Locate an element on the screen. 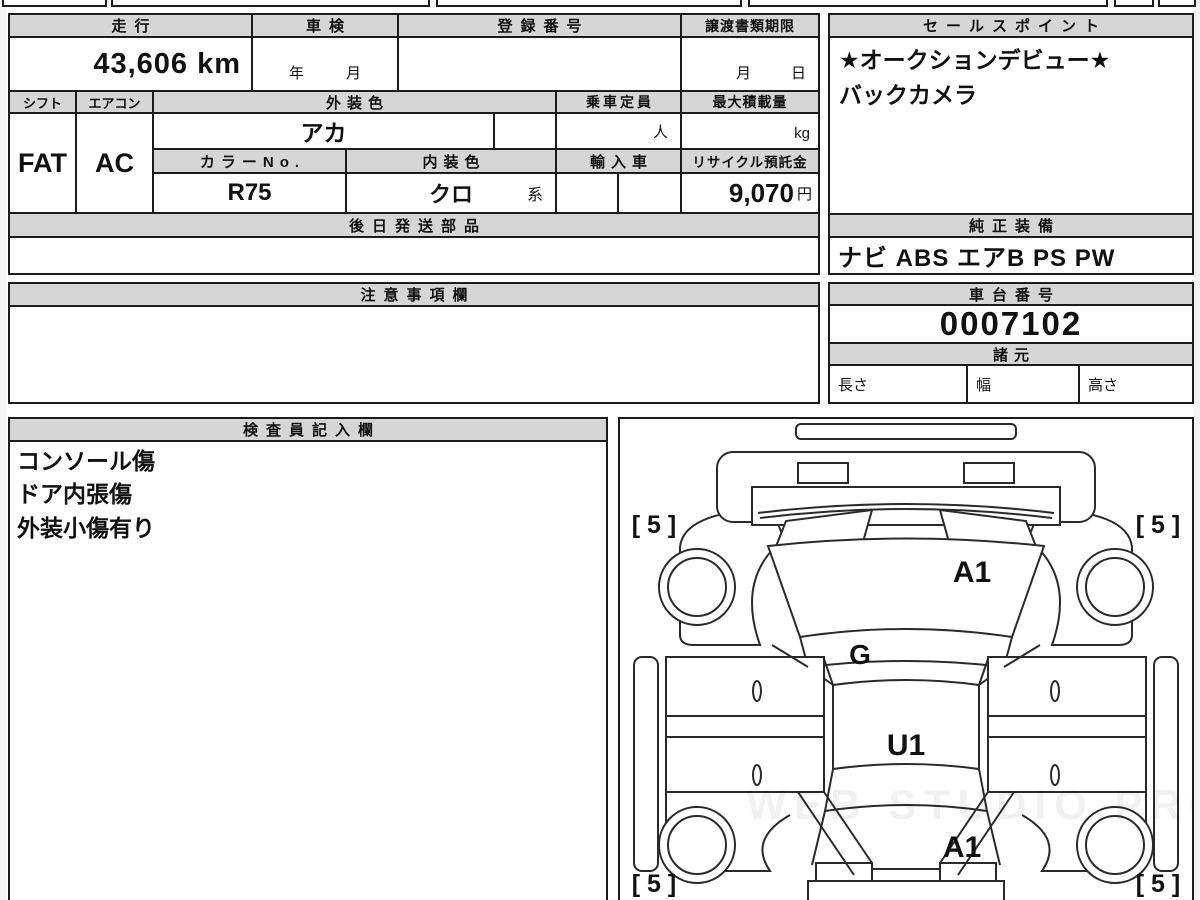  front-right-wheel is located at coordinates (1115, 587).